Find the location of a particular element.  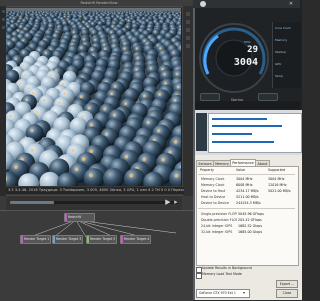

timeline-progress is located at coordinates (32, 202).